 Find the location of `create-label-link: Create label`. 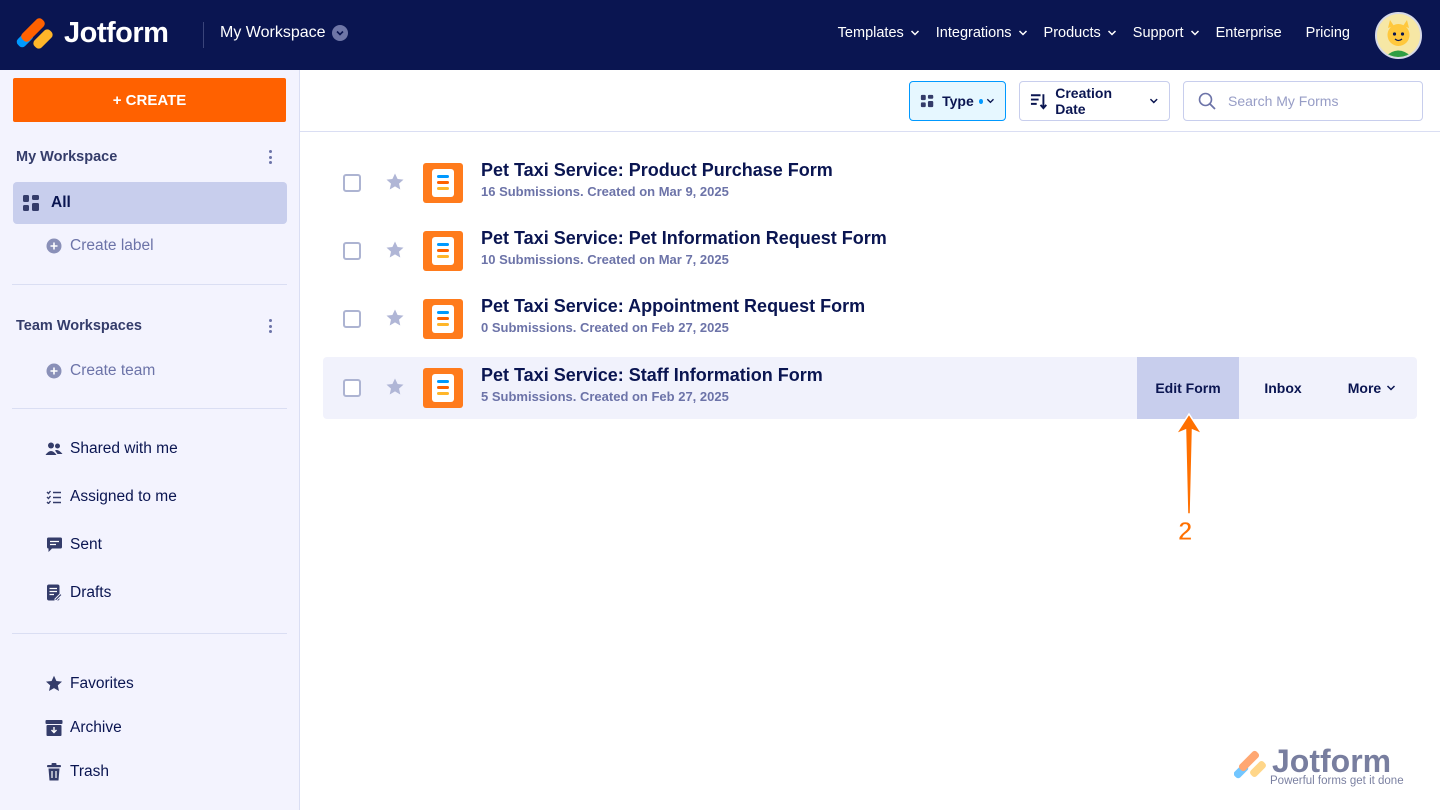

create-label-link: Create label is located at coordinates (150, 246).